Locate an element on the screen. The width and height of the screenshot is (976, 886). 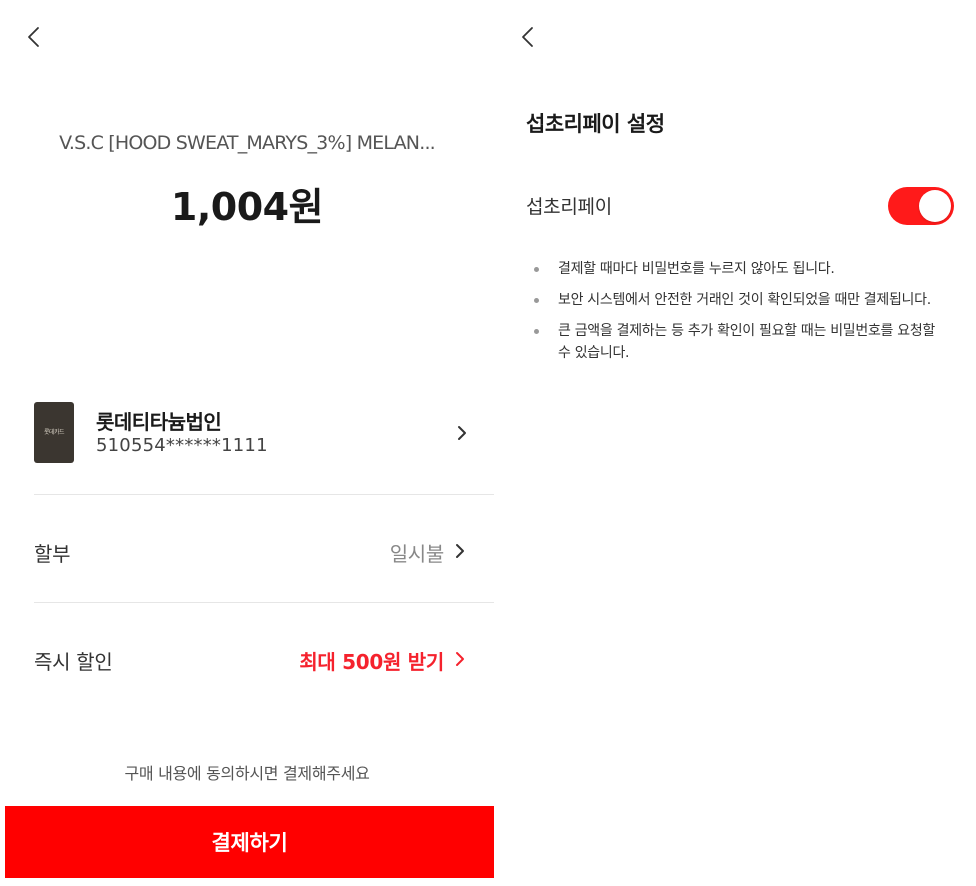
payment-card-selector: 롯데카드 롯데티타늄법인 510554******1111 is located at coordinates (254, 432).